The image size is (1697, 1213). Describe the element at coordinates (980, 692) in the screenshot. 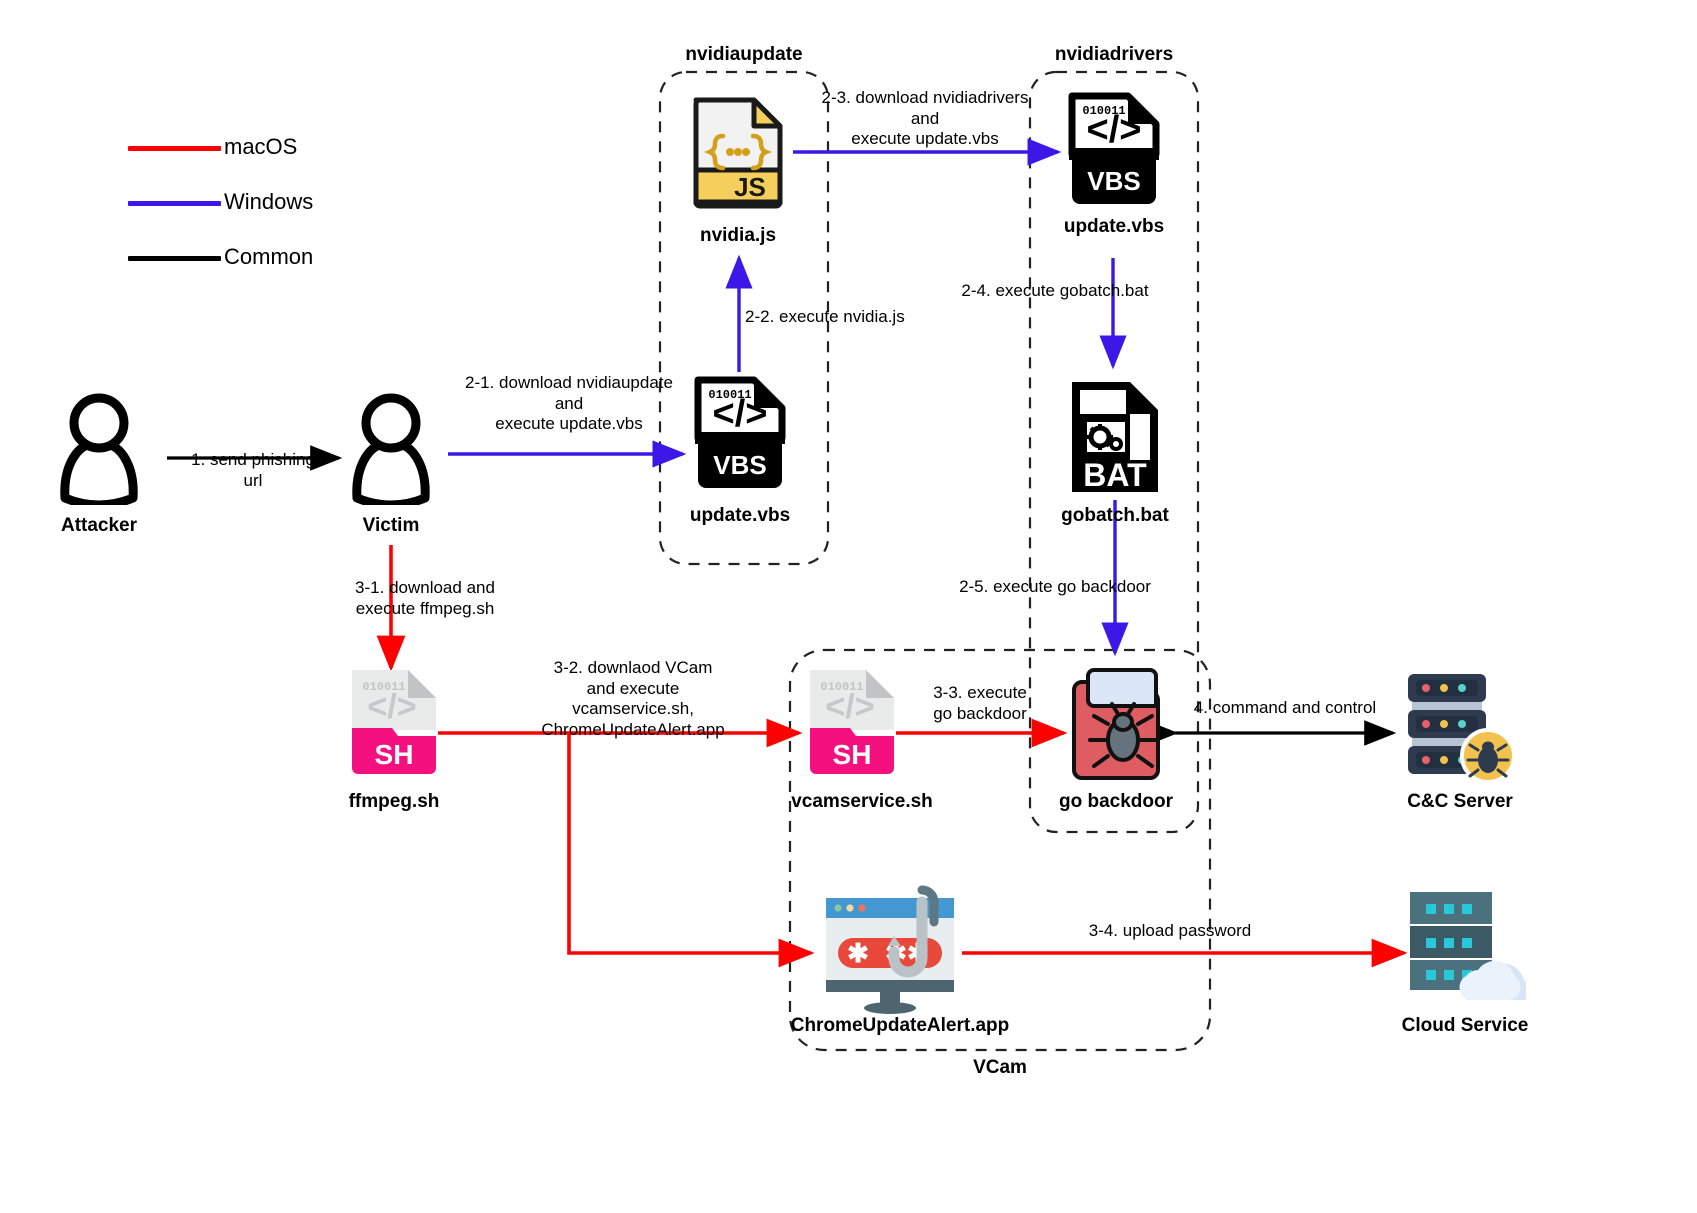

I see `edge-label-3-3-line-1: 3-3. execute` at that location.